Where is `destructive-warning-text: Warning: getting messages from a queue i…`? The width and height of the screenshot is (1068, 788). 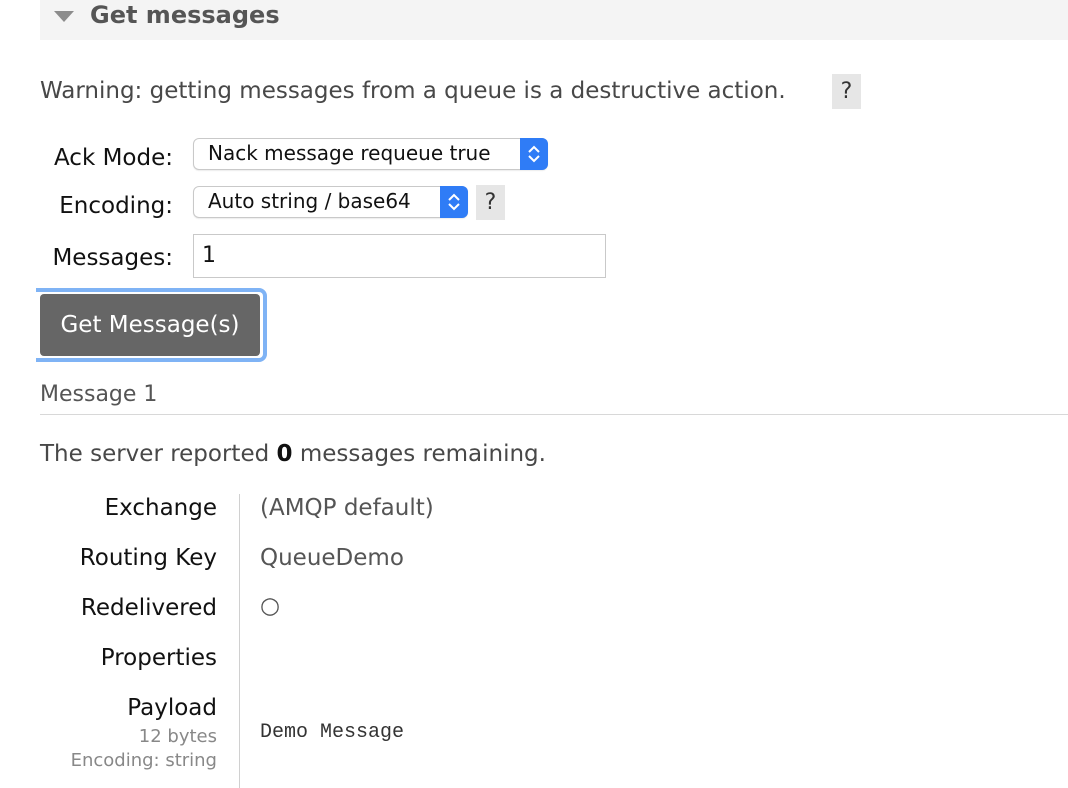 destructive-warning-text: Warning: getting messages from a queue i… is located at coordinates (413, 91).